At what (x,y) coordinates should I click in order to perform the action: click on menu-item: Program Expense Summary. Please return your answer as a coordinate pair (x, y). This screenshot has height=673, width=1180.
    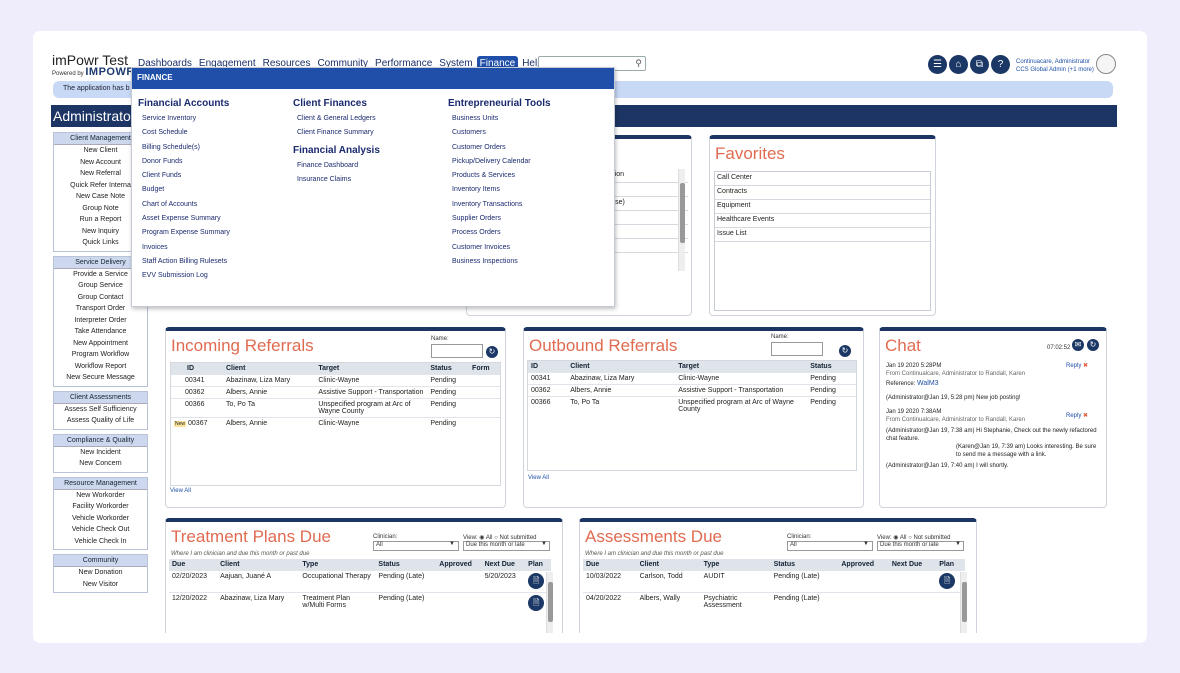
    Looking at the image, I should click on (184, 233).